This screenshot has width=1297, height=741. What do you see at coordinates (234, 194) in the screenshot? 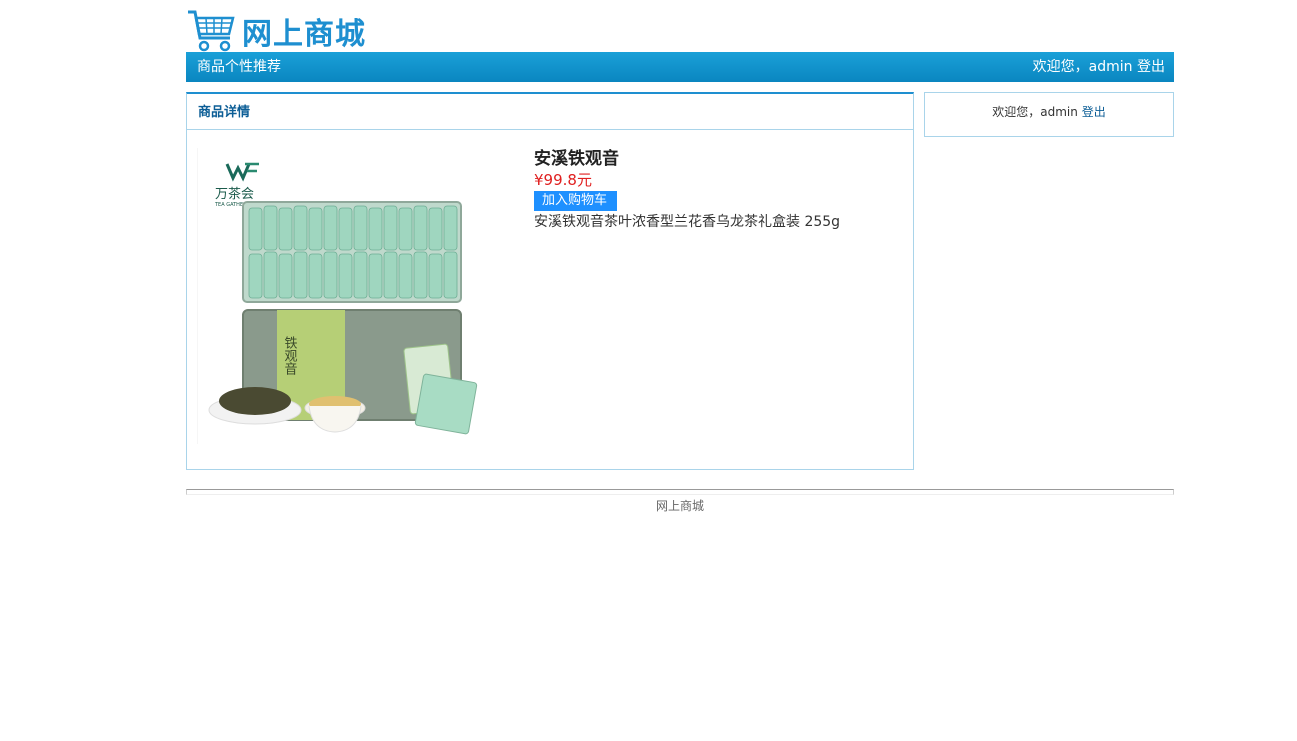
I see `image-brand-label: 万茶会` at bounding box center [234, 194].